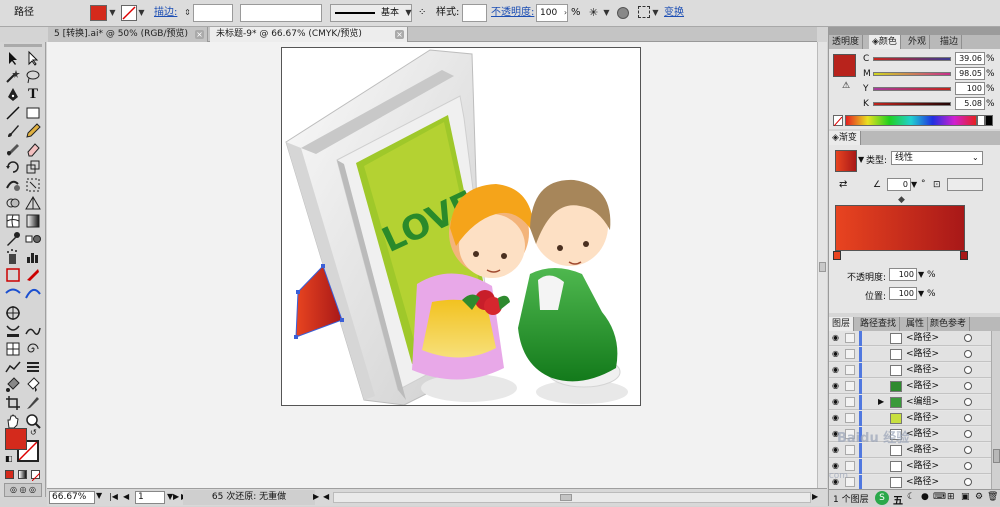  Describe the element at coordinates (128, 34) in the screenshot. I see `tab-document-1: 5 [转换].ai* @ 50% (RGB/预览) ×` at that location.